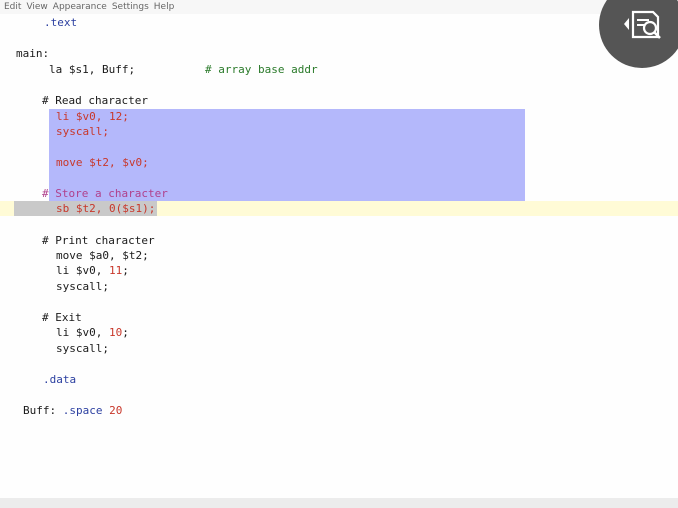  I want to click on menu-appearance: Appearance, so click(80, 7).